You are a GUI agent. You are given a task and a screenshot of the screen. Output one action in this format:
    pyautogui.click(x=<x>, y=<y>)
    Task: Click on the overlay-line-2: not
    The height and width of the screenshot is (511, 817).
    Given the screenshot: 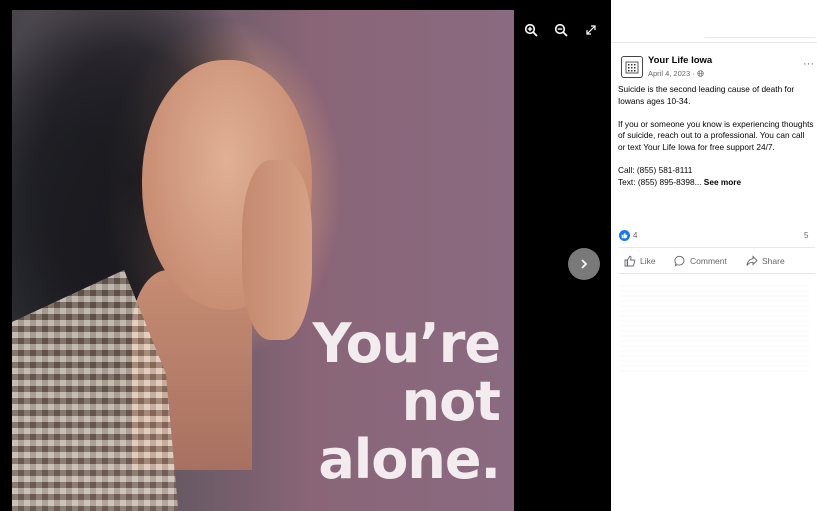 What is the action you would take?
    pyautogui.click(x=451, y=401)
    